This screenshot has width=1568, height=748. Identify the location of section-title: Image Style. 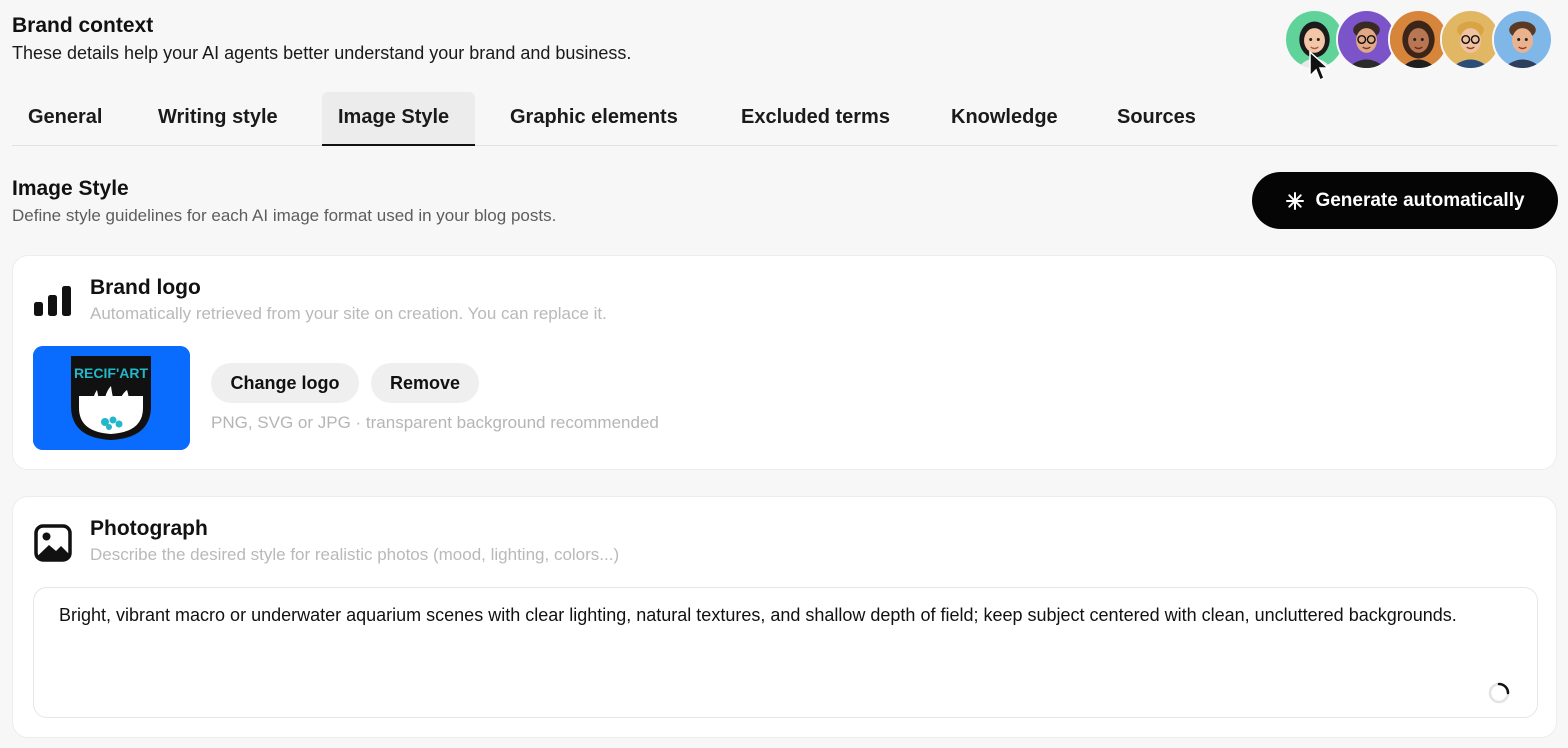
(70, 188).